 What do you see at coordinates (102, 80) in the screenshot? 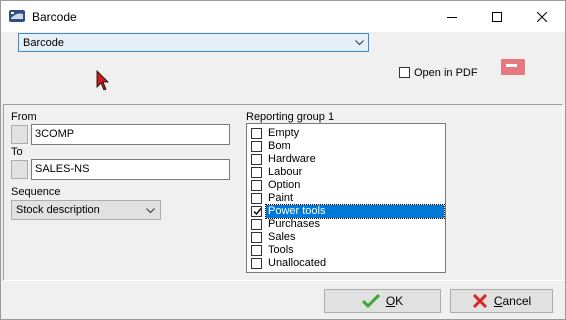
I see `mouse-cursor-icon` at bounding box center [102, 80].